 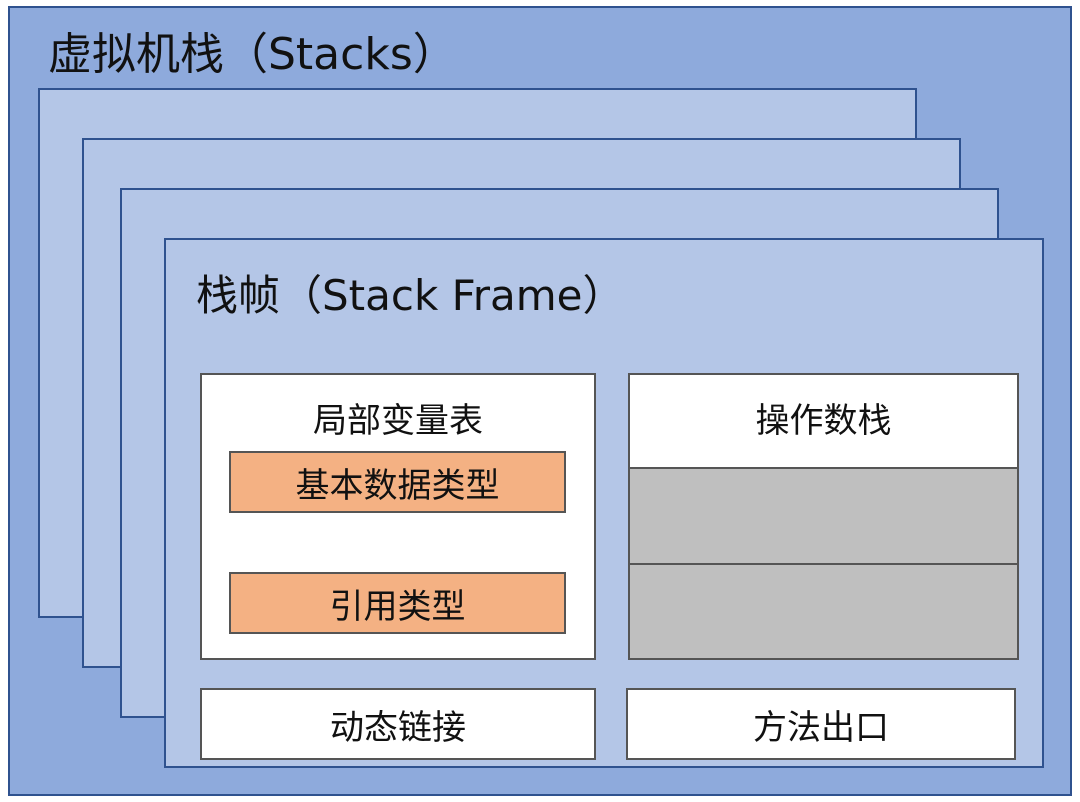 I want to click on primitive-type-item: 基本数据类型, so click(x=397, y=482).